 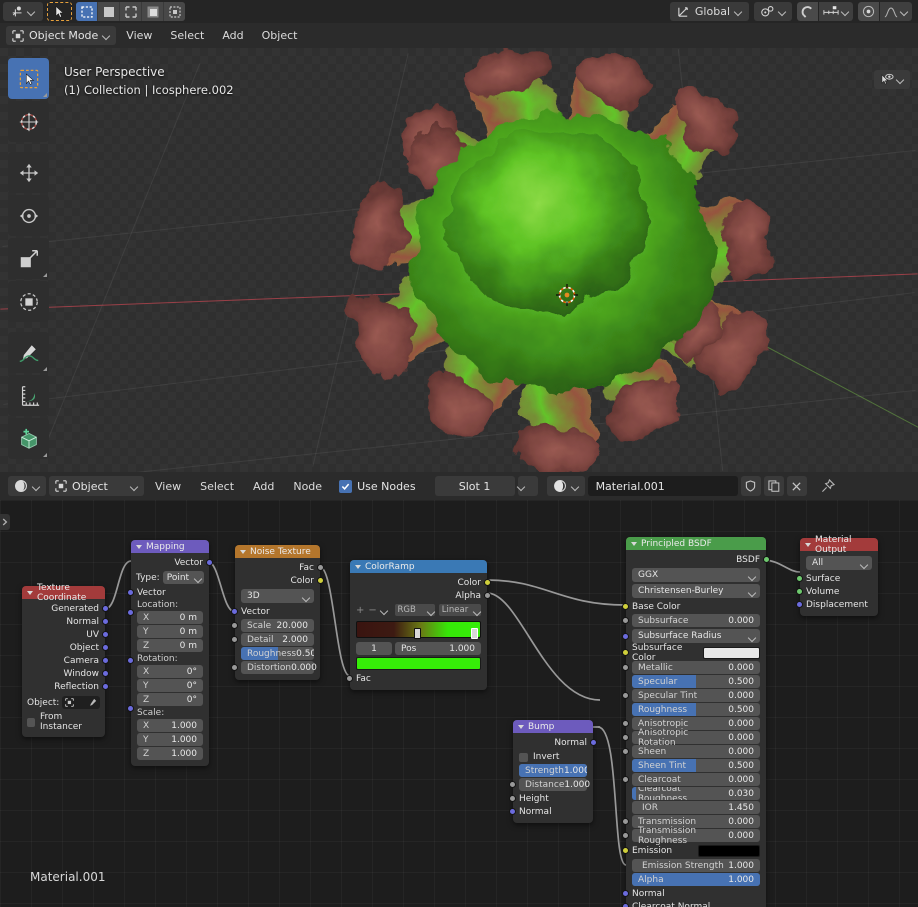 What do you see at coordinates (696, 879) in the screenshot?
I see `bsdf-alpha-slider: Alpha 1.000` at bounding box center [696, 879].